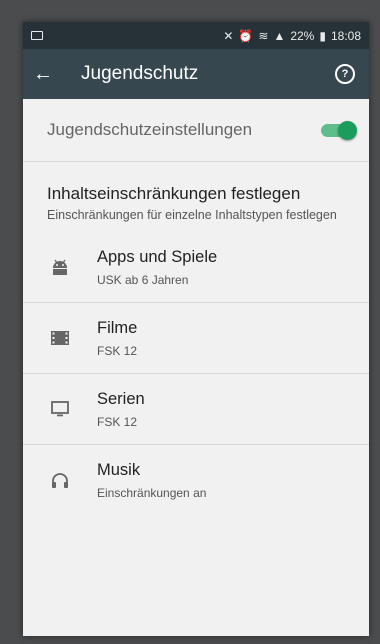  Describe the element at coordinates (121, 398) in the screenshot. I see `item-title: Serien` at that location.